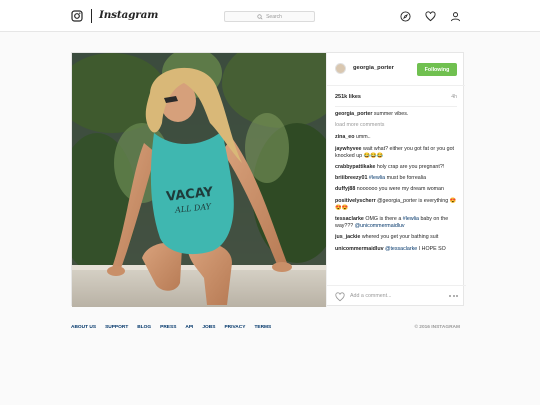 The width and height of the screenshot is (540, 405). Describe the element at coordinates (116, 327) in the screenshot. I see `footer-link-support: SUPPORT` at that location.